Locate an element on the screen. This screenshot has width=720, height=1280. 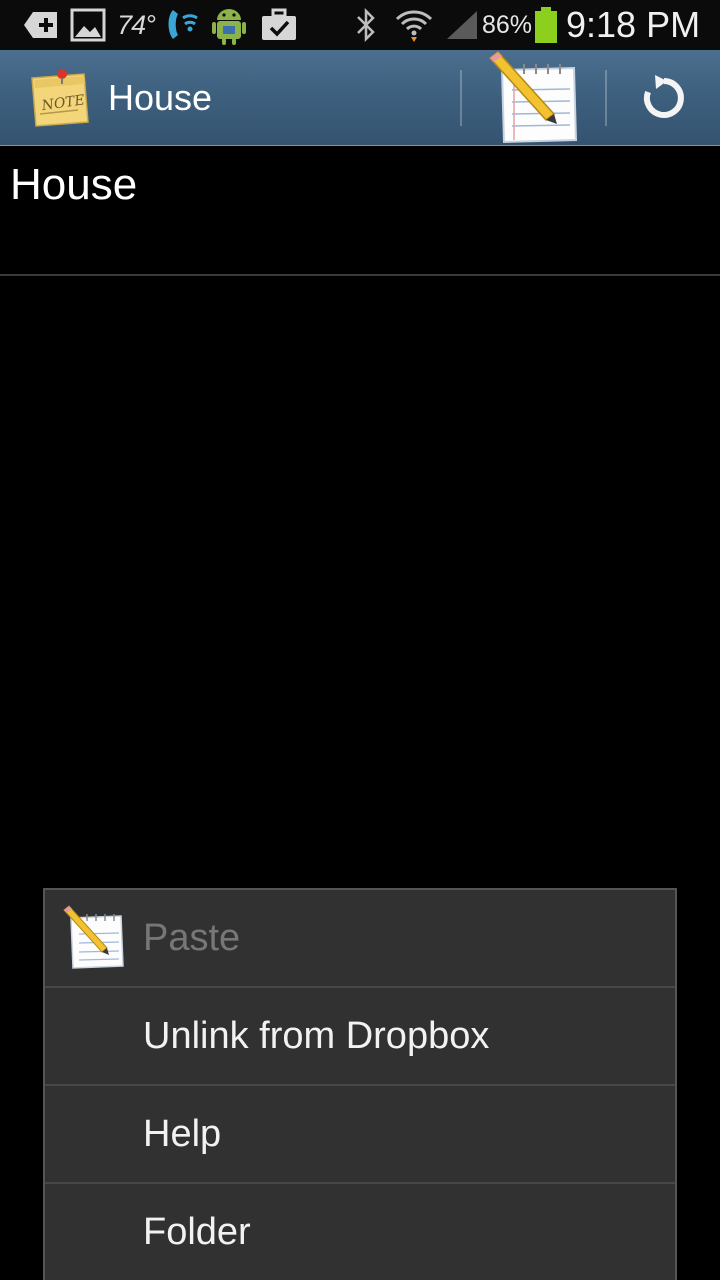
gallery-icon is located at coordinates (88, 25).